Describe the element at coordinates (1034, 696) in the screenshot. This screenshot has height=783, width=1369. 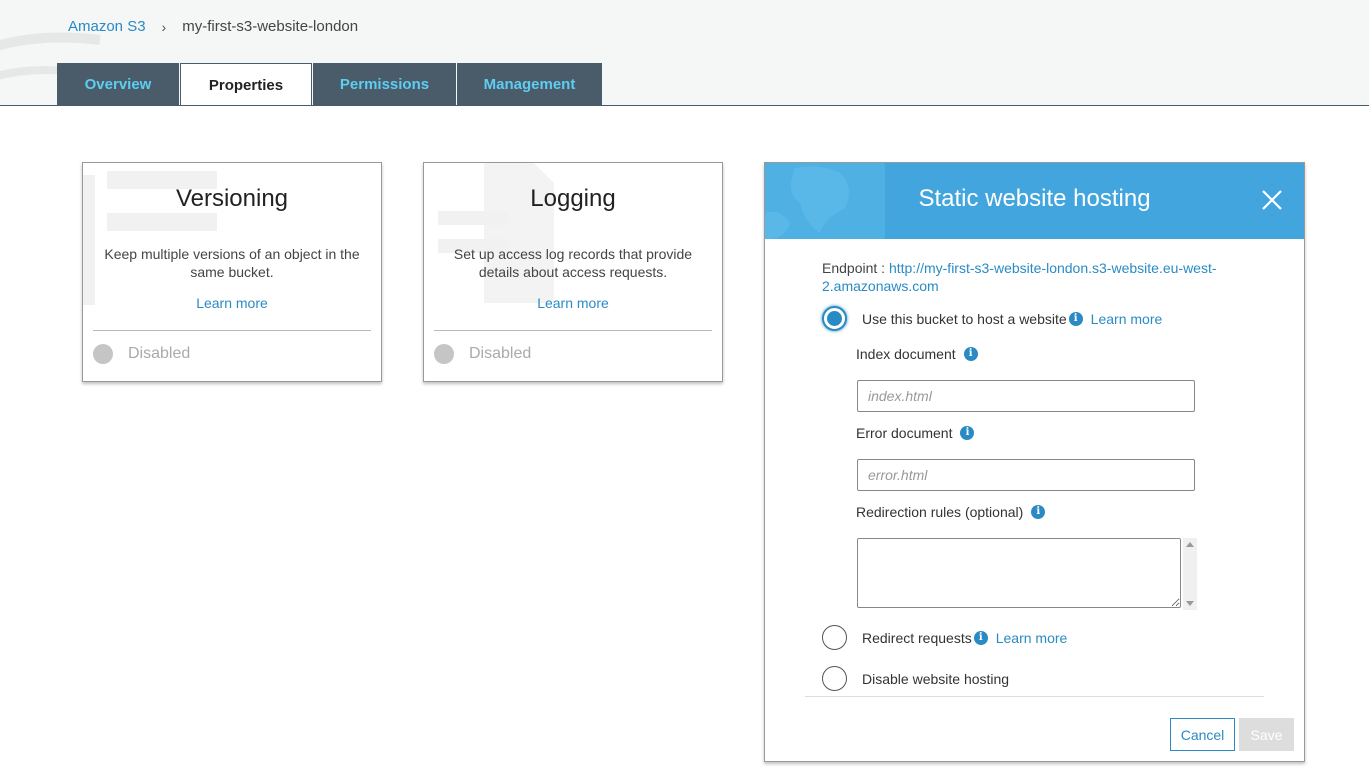
I see `footer-divider` at that location.